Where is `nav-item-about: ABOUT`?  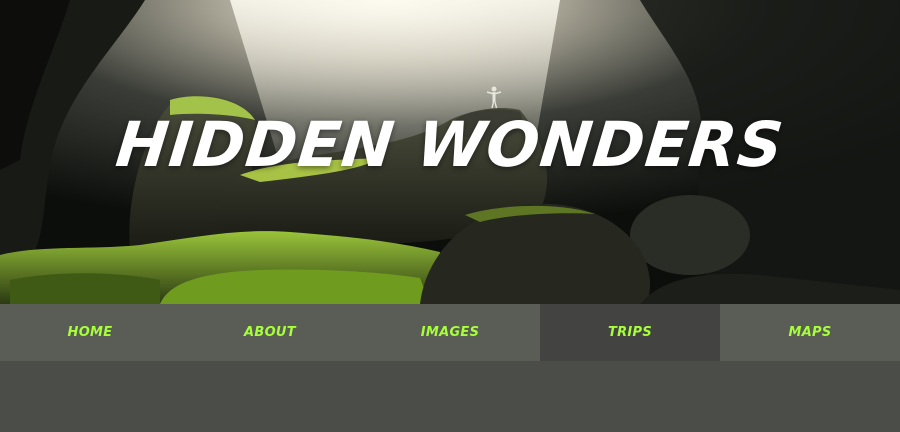 nav-item-about: ABOUT is located at coordinates (270, 332).